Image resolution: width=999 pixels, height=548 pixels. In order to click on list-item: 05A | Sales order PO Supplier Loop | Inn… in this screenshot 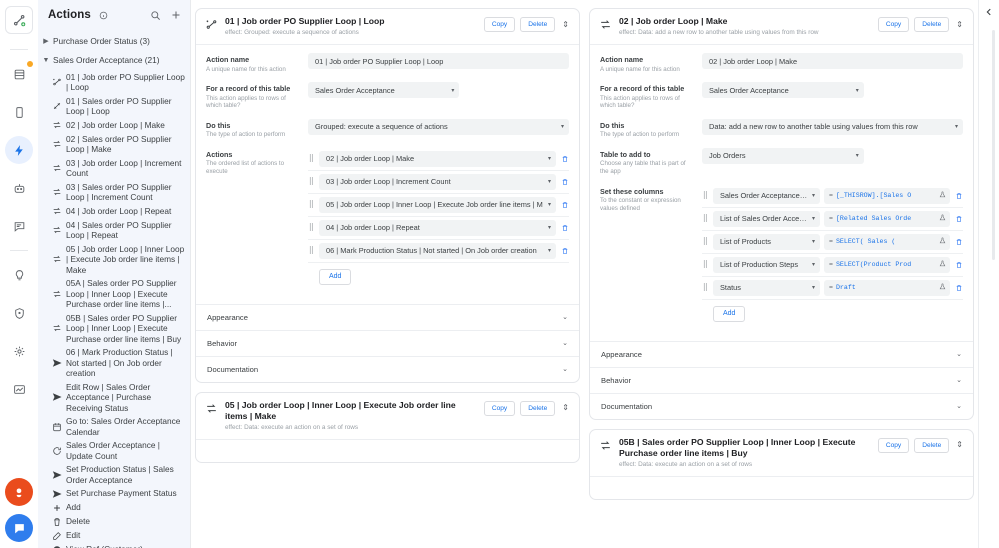, I will do `click(114, 294)`.